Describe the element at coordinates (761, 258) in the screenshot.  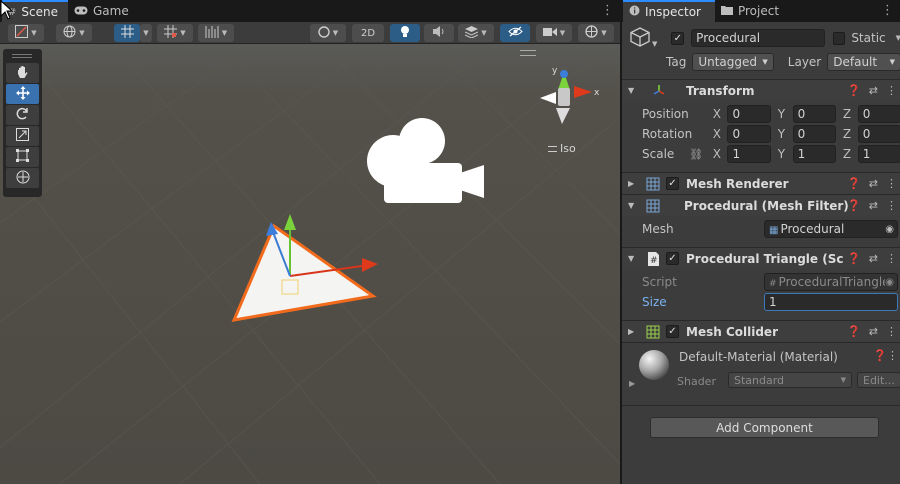
I see `script-component-header: ▼ # ✓ Procedural Triangle (Script) ❓ ⇄ ⋮` at that location.